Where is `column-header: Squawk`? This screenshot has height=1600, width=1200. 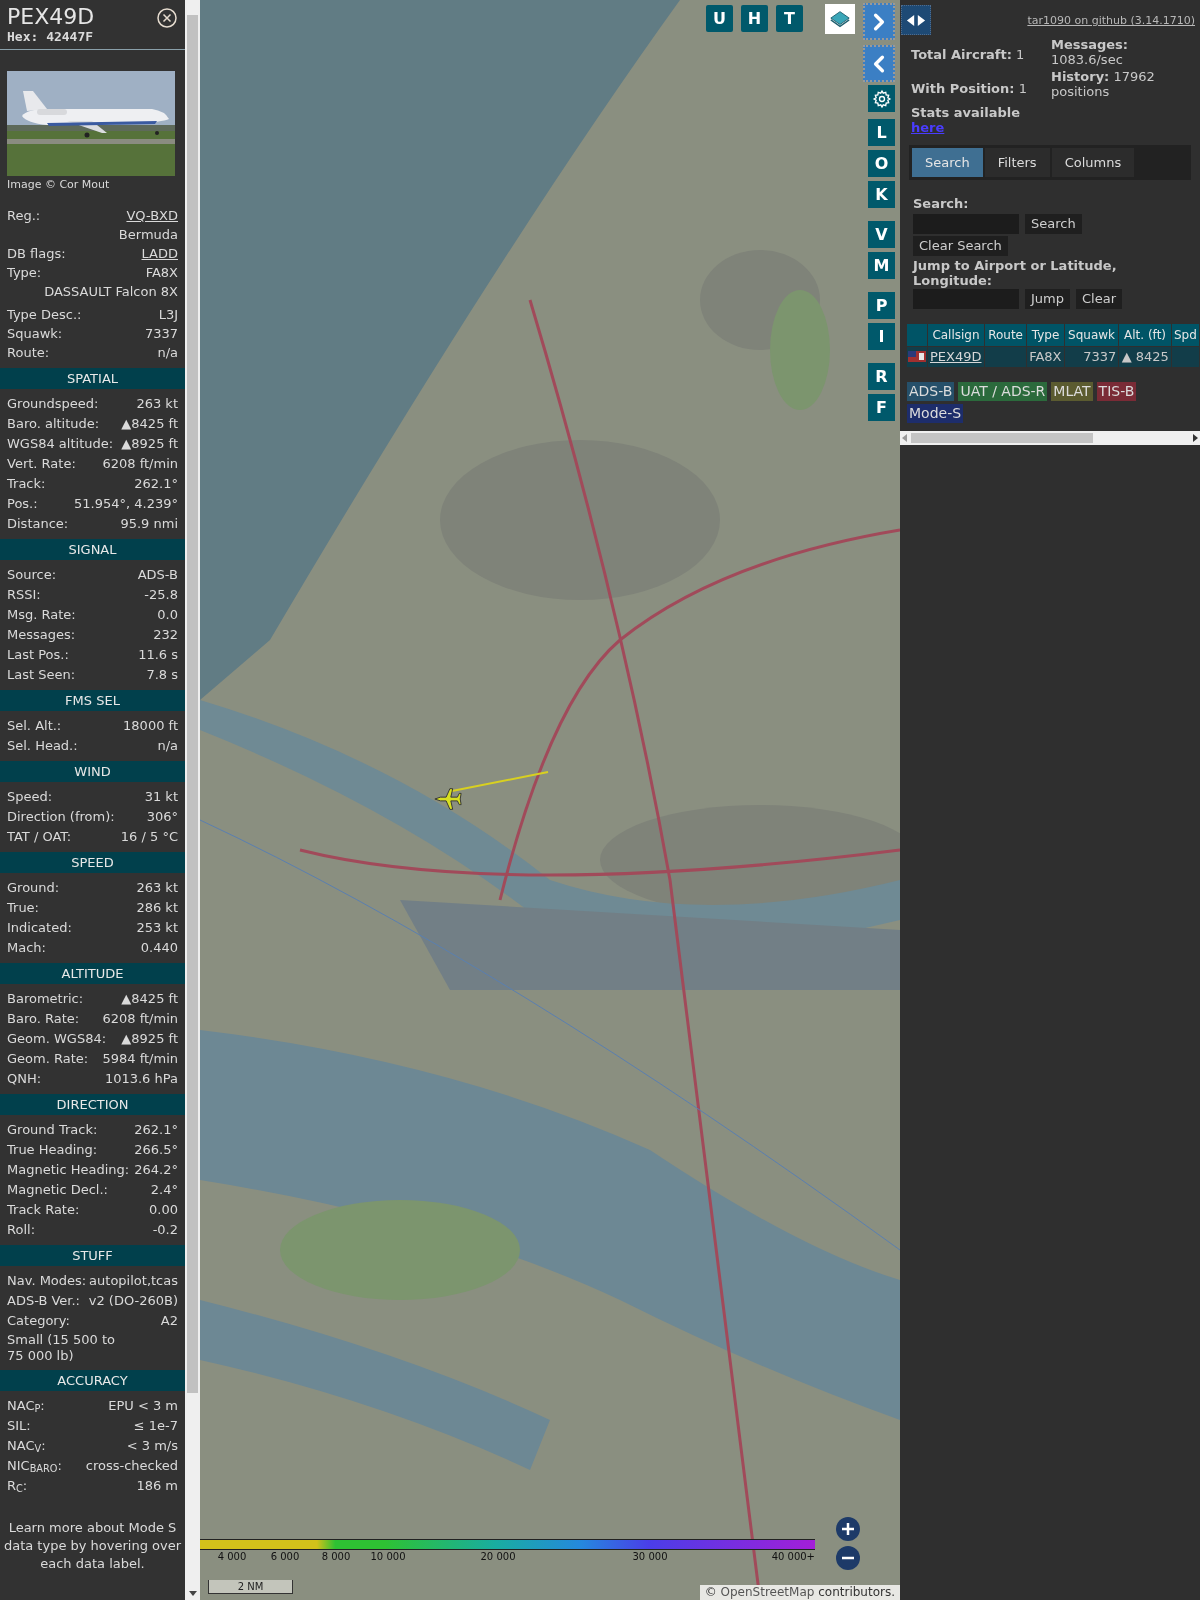
column-header: Squawk is located at coordinates (1091, 335).